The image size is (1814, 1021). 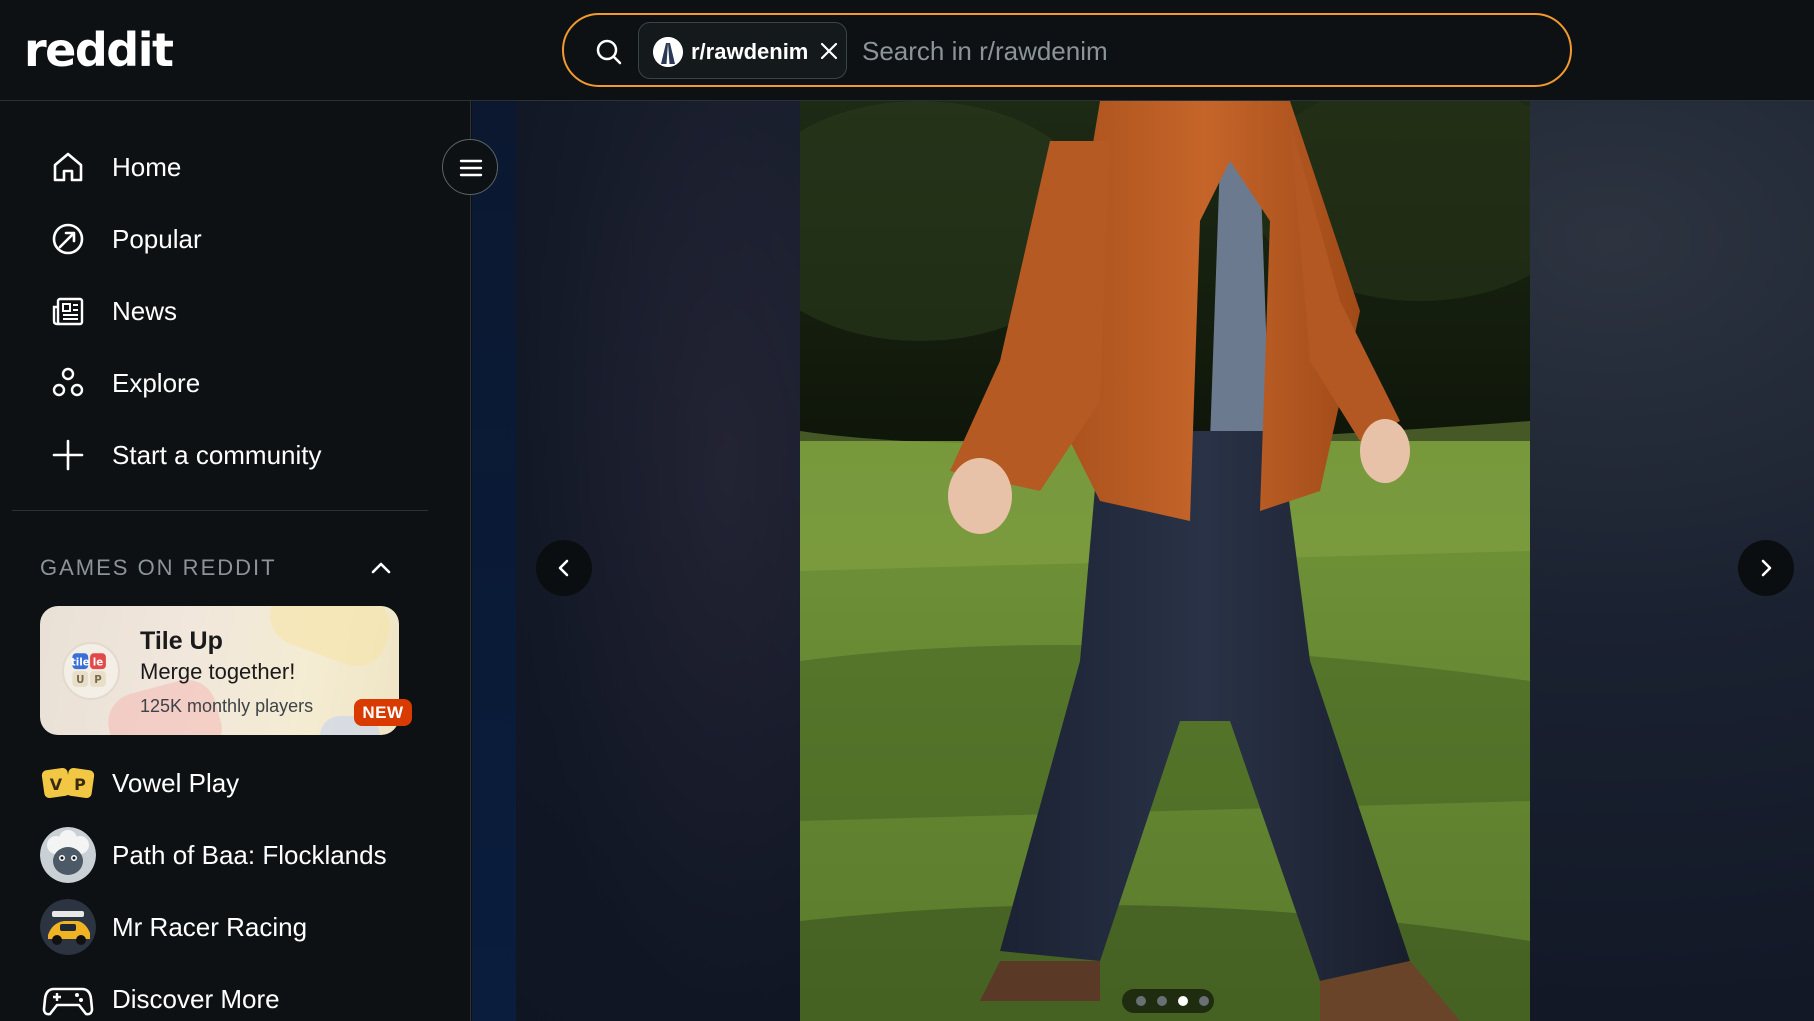 What do you see at coordinates (68, 311) in the screenshot?
I see `news-icon` at bounding box center [68, 311].